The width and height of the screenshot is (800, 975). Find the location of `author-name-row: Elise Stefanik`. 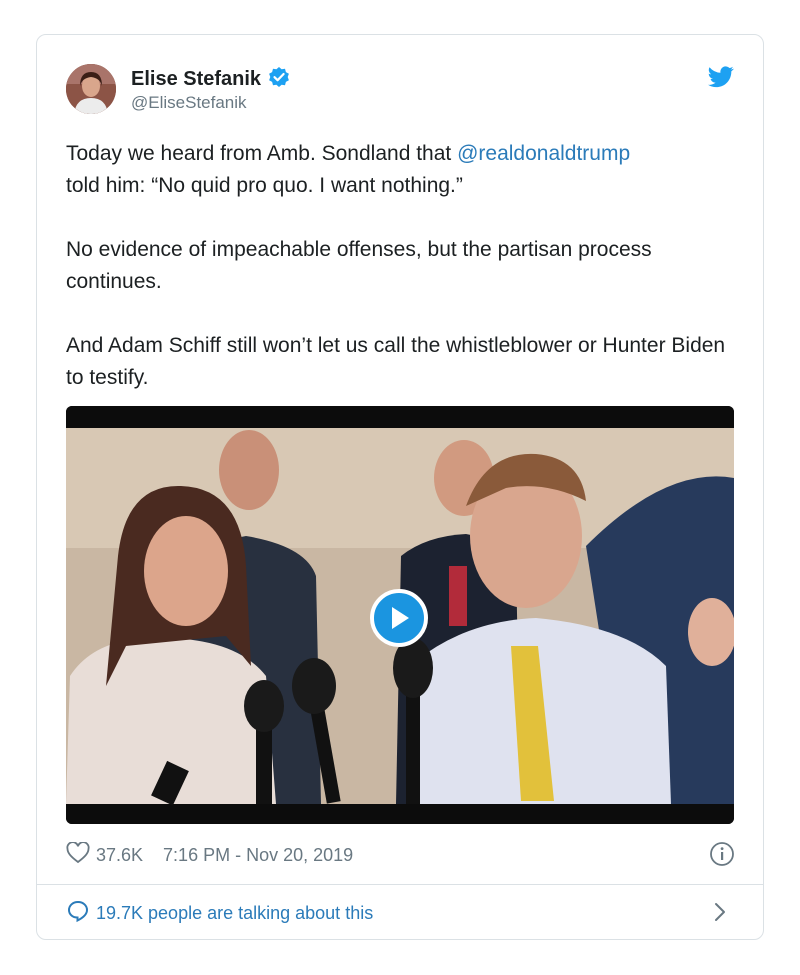

author-name-row: Elise Stefanik is located at coordinates (210, 79).